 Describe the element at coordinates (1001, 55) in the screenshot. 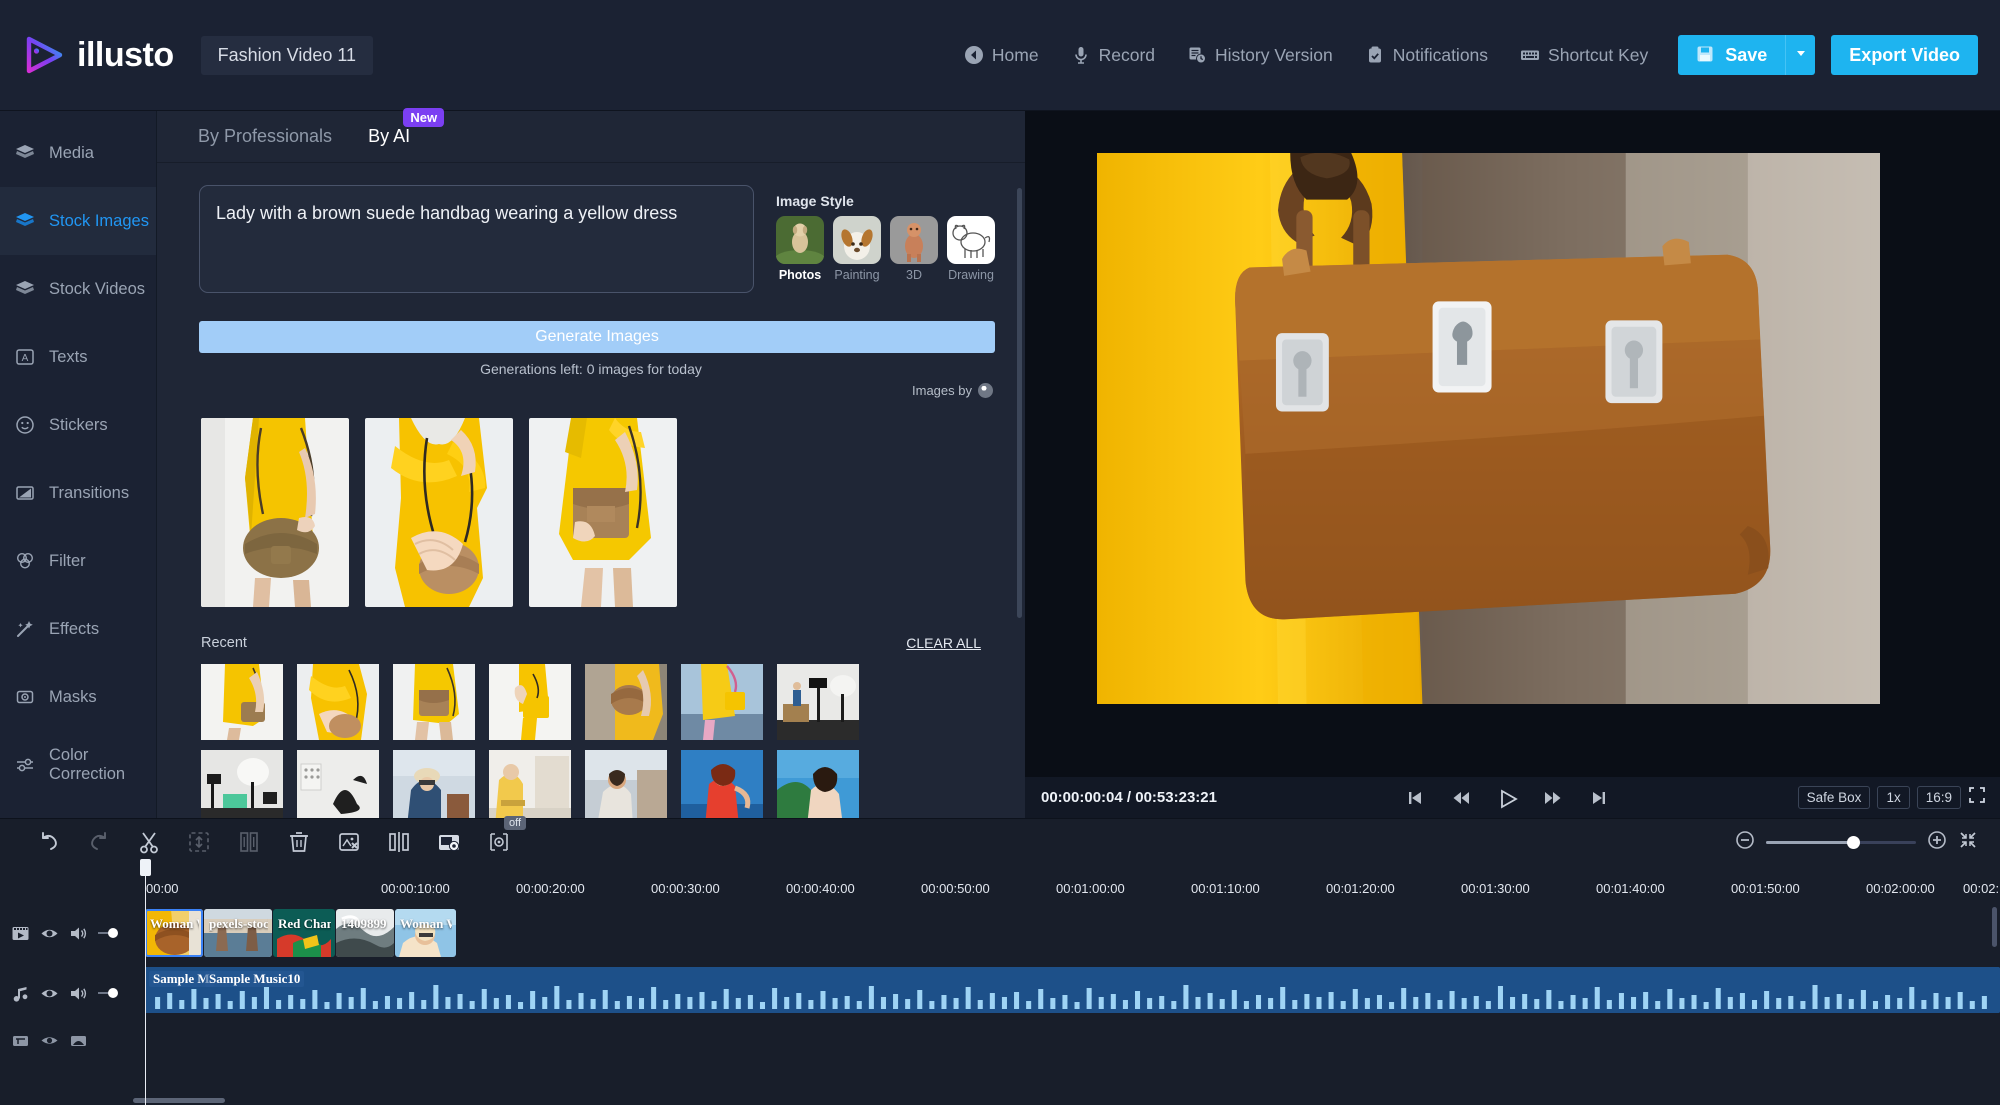

I see `nav-home: Home` at that location.